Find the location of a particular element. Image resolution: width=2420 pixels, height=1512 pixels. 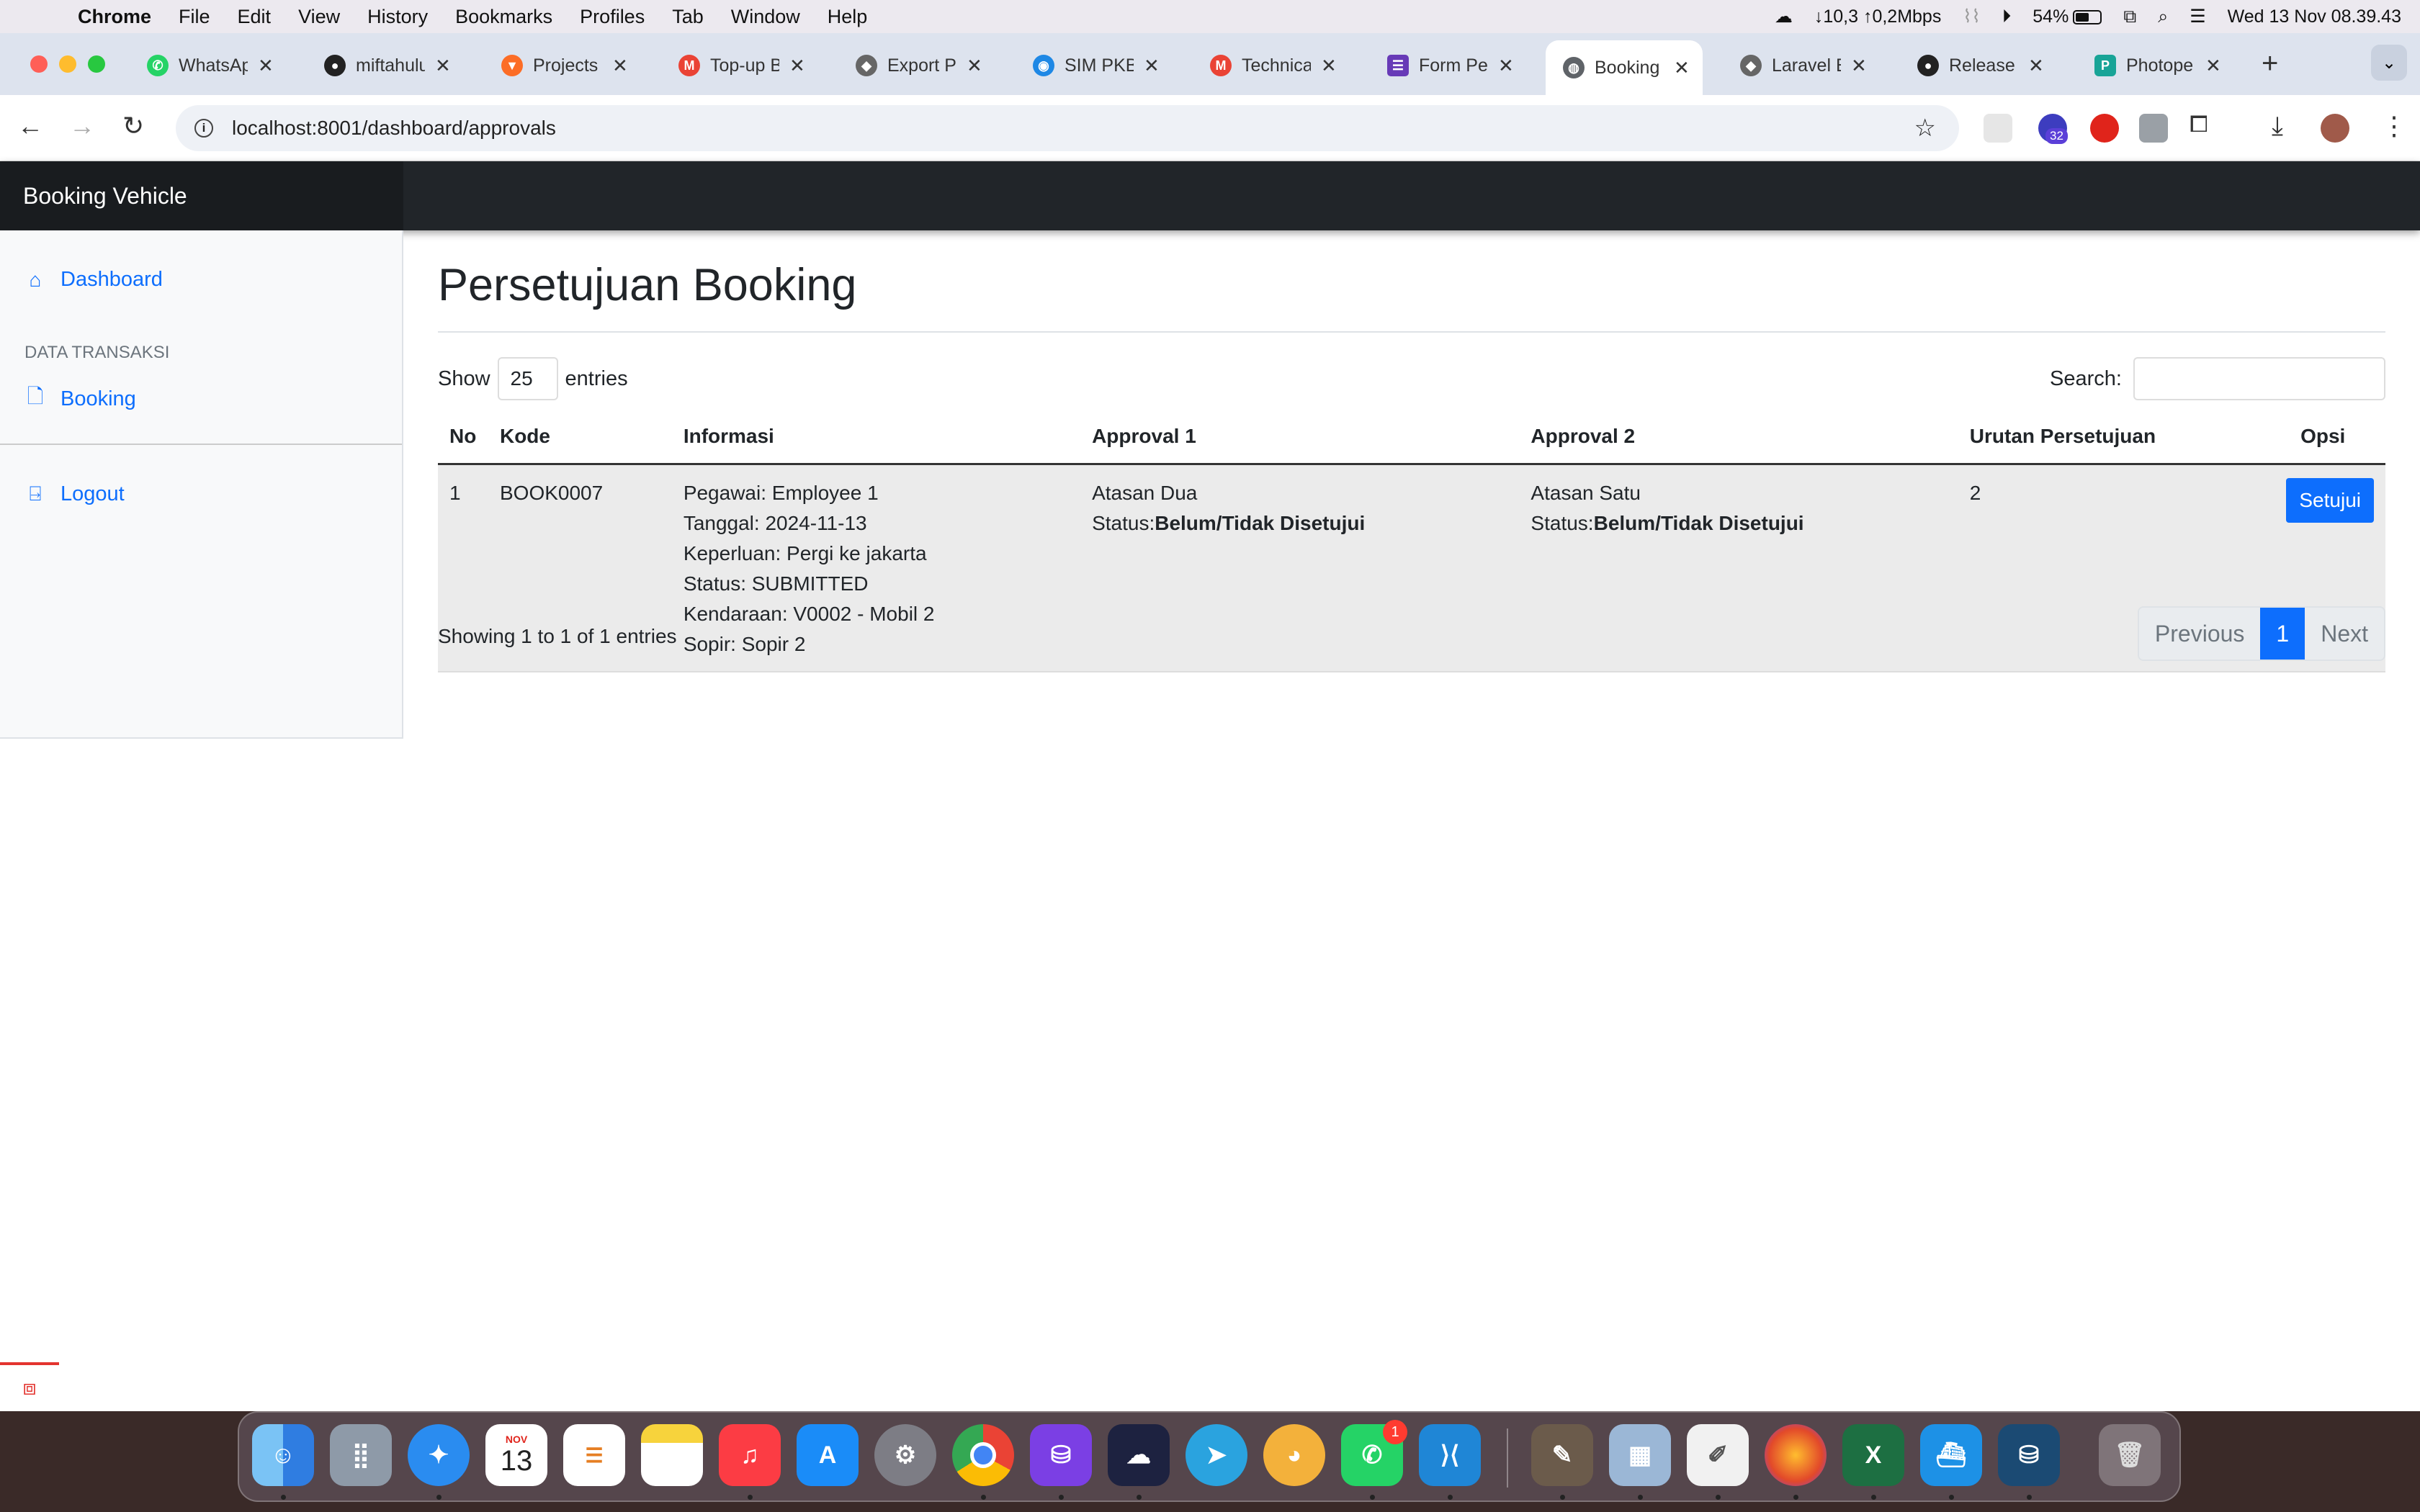

launchpad-icon: ⣿ is located at coordinates (361, 1455).